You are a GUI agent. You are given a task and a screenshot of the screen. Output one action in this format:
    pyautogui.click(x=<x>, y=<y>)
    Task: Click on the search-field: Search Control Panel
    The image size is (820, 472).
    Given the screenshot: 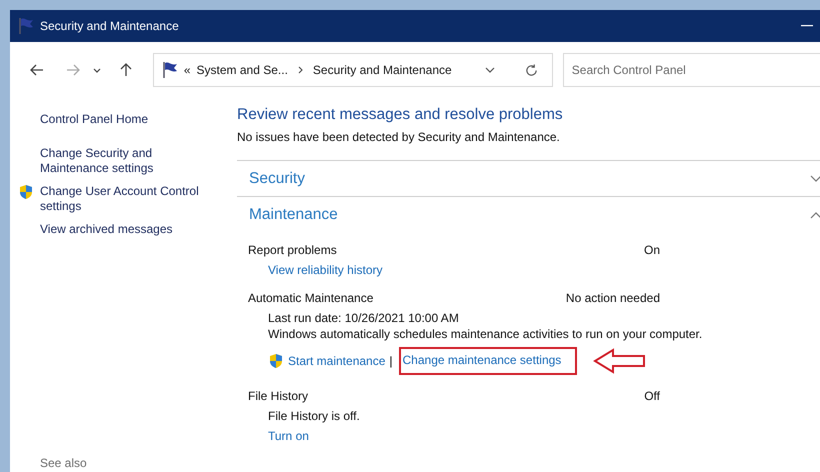 What is the action you would take?
    pyautogui.click(x=691, y=70)
    